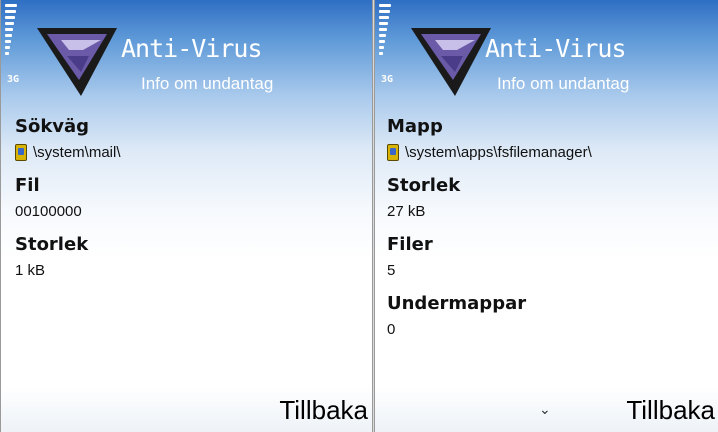 Image resolution: width=718 pixels, height=432 pixels. Describe the element at coordinates (77, 152) in the screenshot. I see `path-value: \system\mail\` at that location.